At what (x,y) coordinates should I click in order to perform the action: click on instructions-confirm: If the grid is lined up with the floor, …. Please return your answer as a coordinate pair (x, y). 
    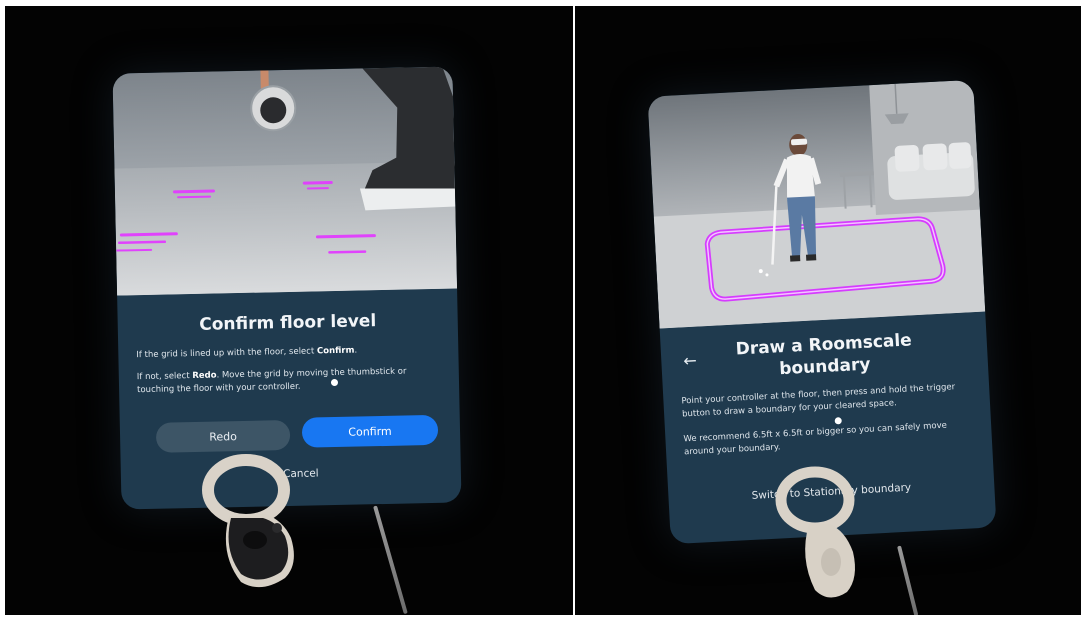
    Looking at the image, I should click on (247, 353).